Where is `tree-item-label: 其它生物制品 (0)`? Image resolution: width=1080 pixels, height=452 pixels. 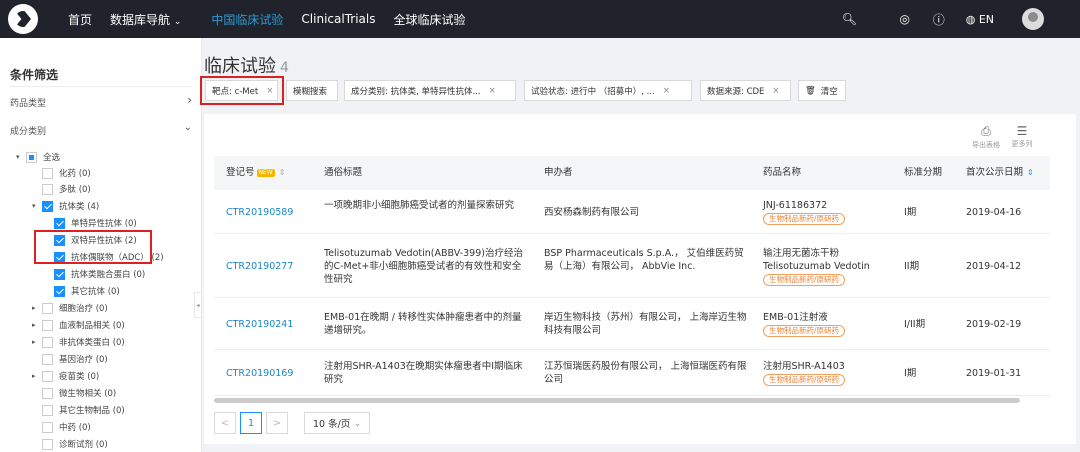
tree-item-label: 其它生物制品 (0) is located at coordinates (92, 411).